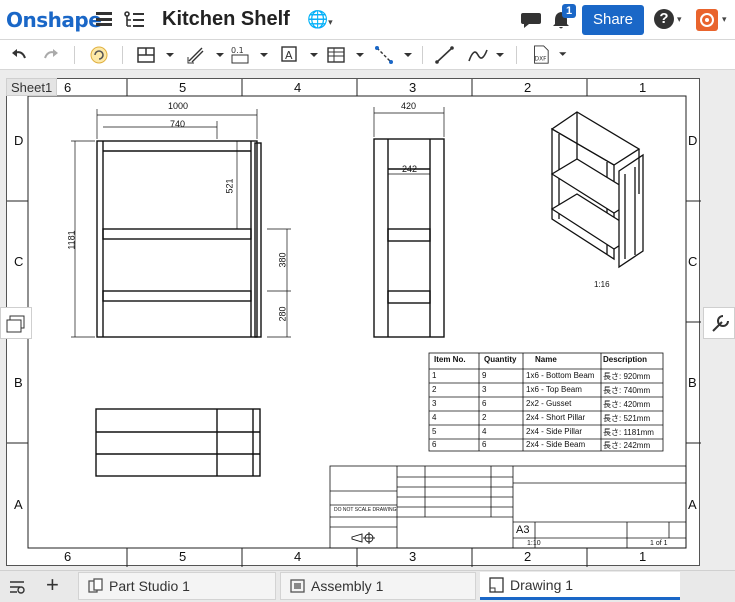 Image resolution: width=735 pixels, height=602 pixels. Describe the element at coordinates (556, 417) in the screenshot. I see `bom-cell: 2x4 - Short Pillar` at that location.